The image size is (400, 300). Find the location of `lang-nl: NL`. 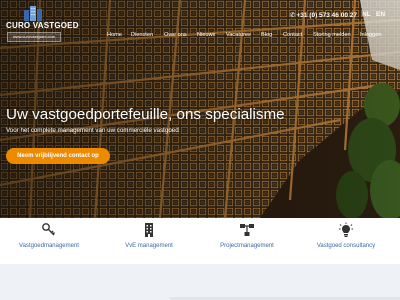

lang-nl: NL is located at coordinates (366, 14).